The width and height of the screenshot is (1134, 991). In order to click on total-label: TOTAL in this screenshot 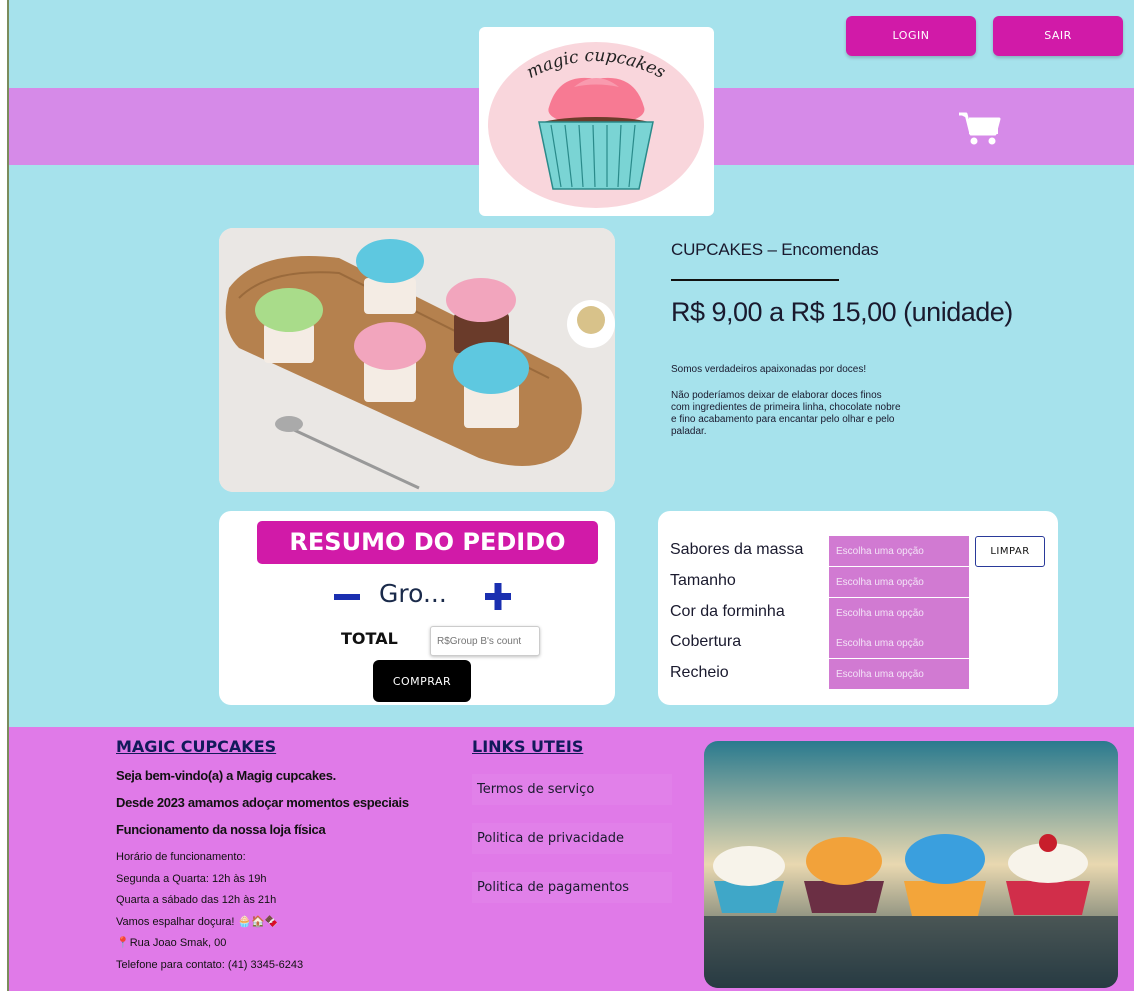, I will do `click(369, 638)`.